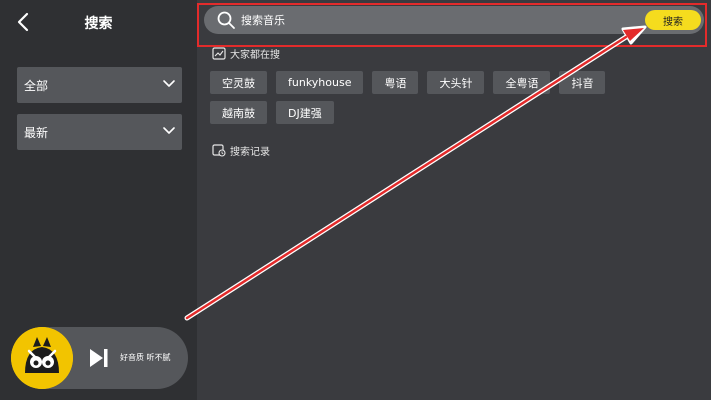 This screenshot has width=711, height=400. I want to click on hot-search-label: 大家都在搜, so click(255, 55).